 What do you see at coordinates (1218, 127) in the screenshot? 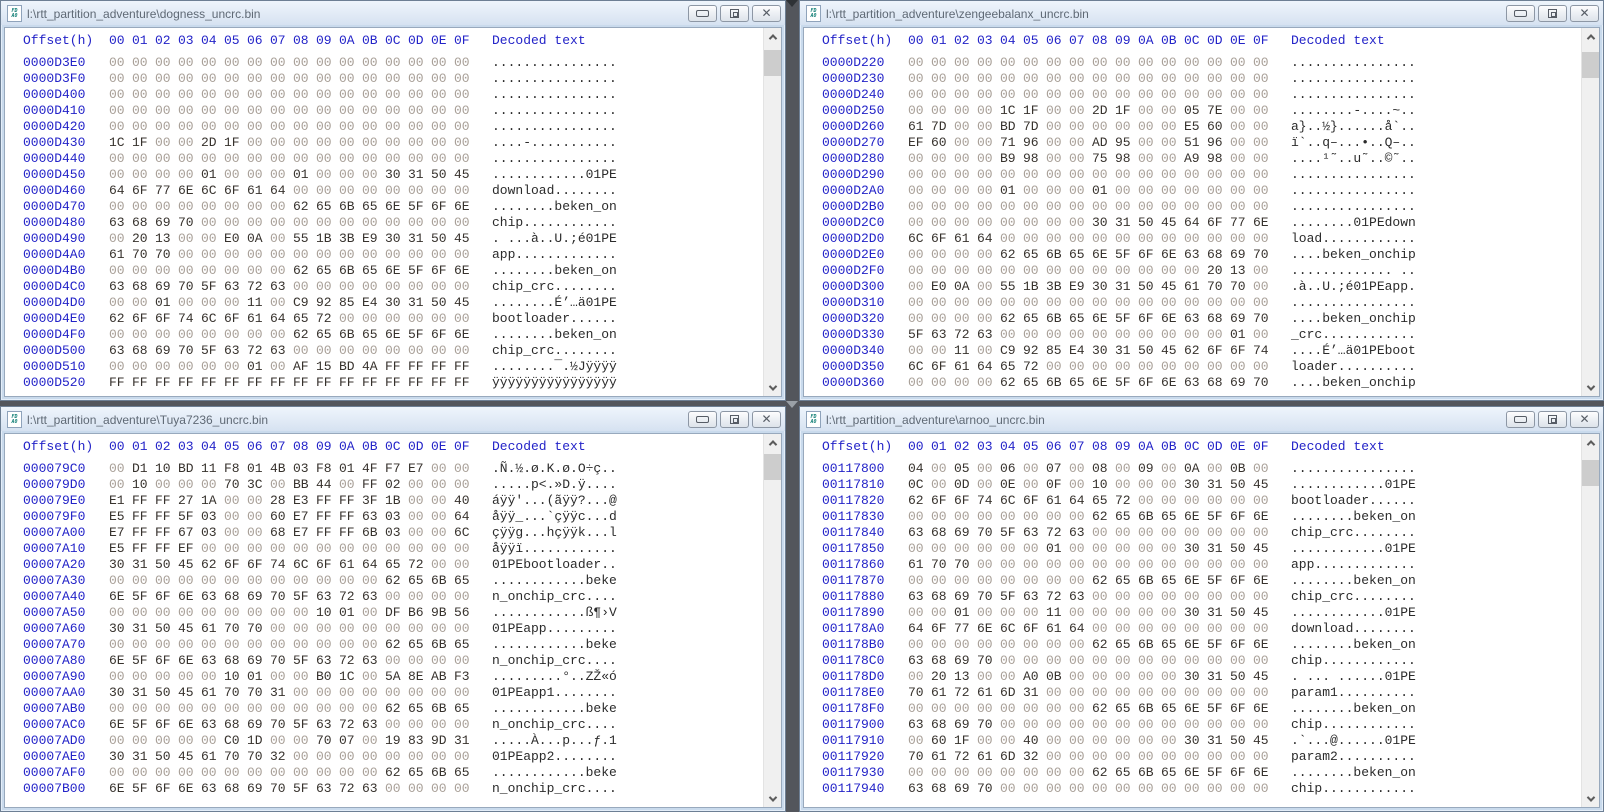
I see `hex-byte: 60` at bounding box center [1218, 127].